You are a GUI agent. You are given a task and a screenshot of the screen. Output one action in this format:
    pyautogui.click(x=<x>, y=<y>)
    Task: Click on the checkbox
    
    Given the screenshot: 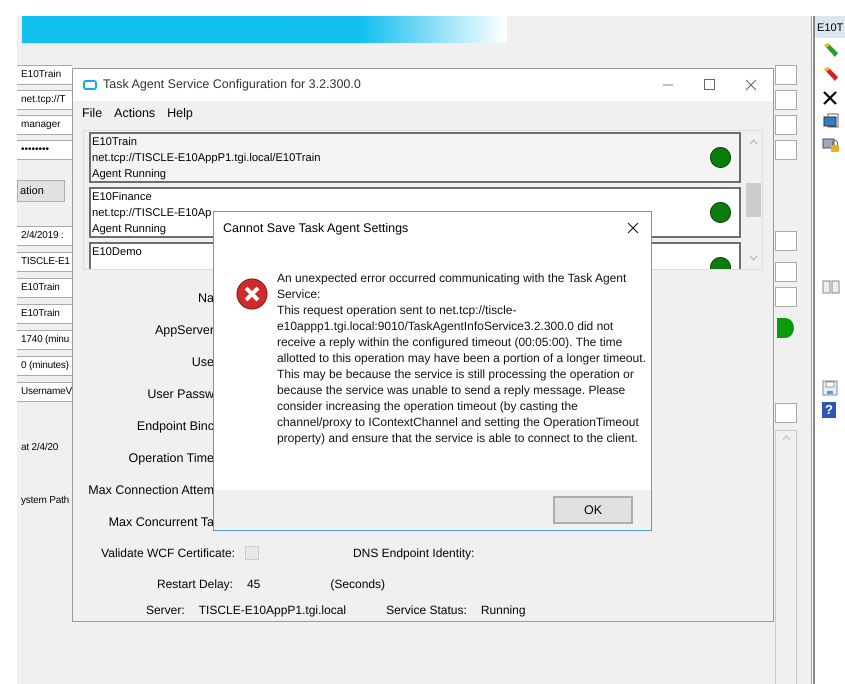 What is the action you would take?
    pyautogui.click(x=252, y=553)
    